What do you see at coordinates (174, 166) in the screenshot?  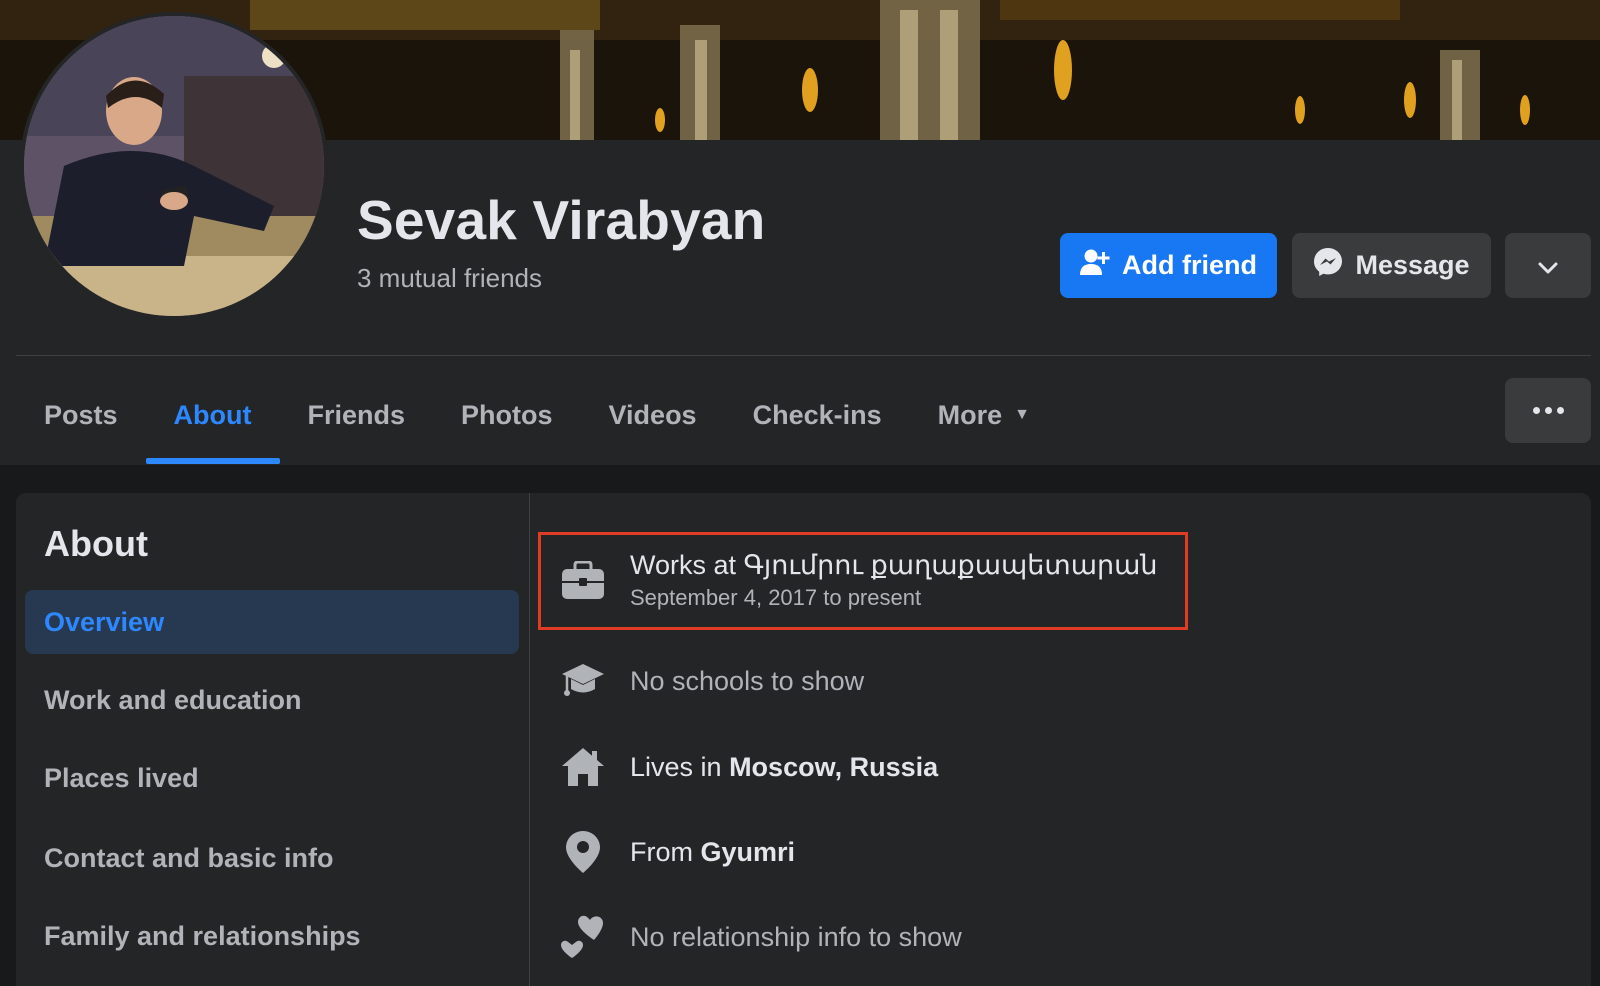 I see `profile-avatar` at bounding box center [174, 166].